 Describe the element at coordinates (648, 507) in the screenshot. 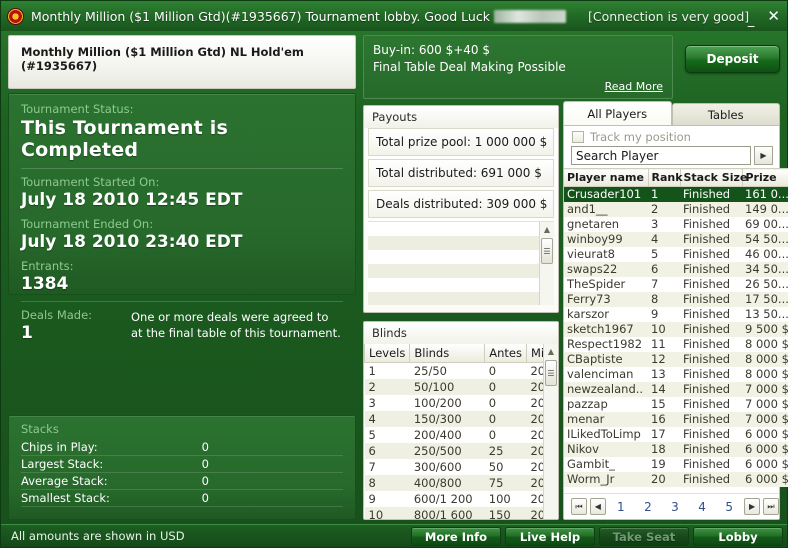

I see `page-number: 2` at that location.